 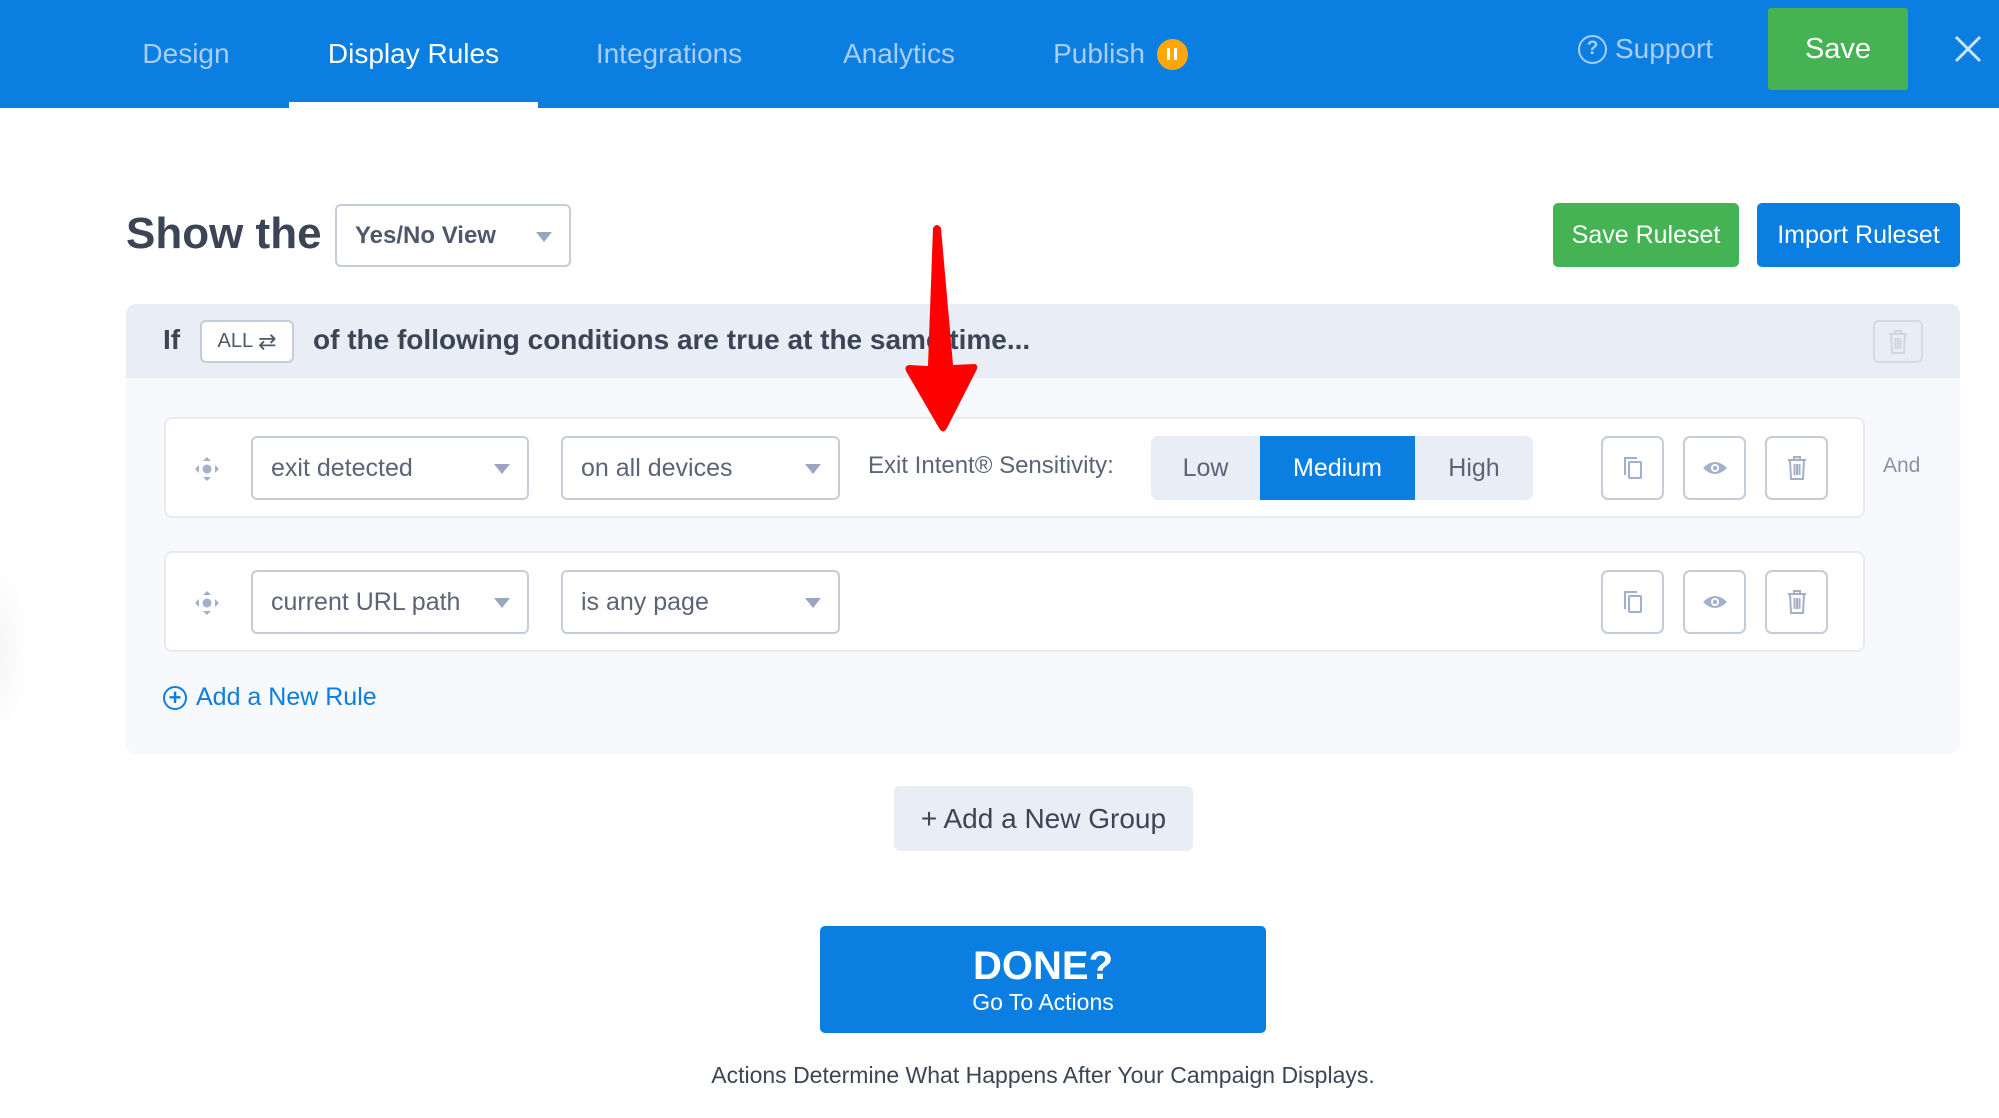 I want to click on rule-row: current URL path is any page, so click(x=1014, y=601).